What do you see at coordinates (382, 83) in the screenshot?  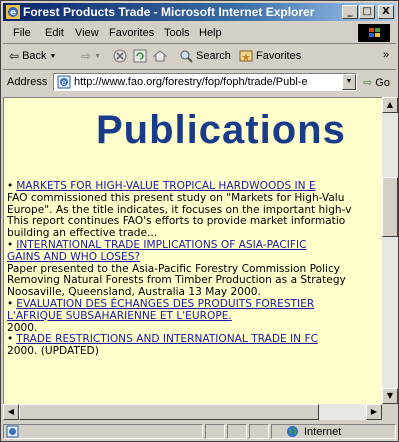 I see `go-label: Go` at bounding box center [382, 83].